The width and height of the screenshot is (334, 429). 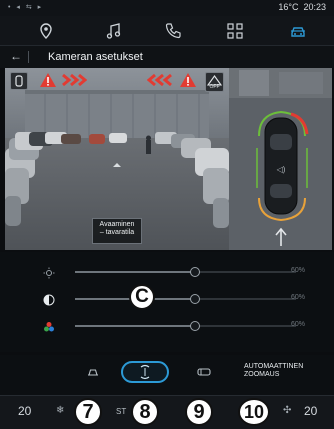 What do you see at coordinates (49, 299) in the screenshot?
I see `contrast-icon` at bounding box center [49, 299].